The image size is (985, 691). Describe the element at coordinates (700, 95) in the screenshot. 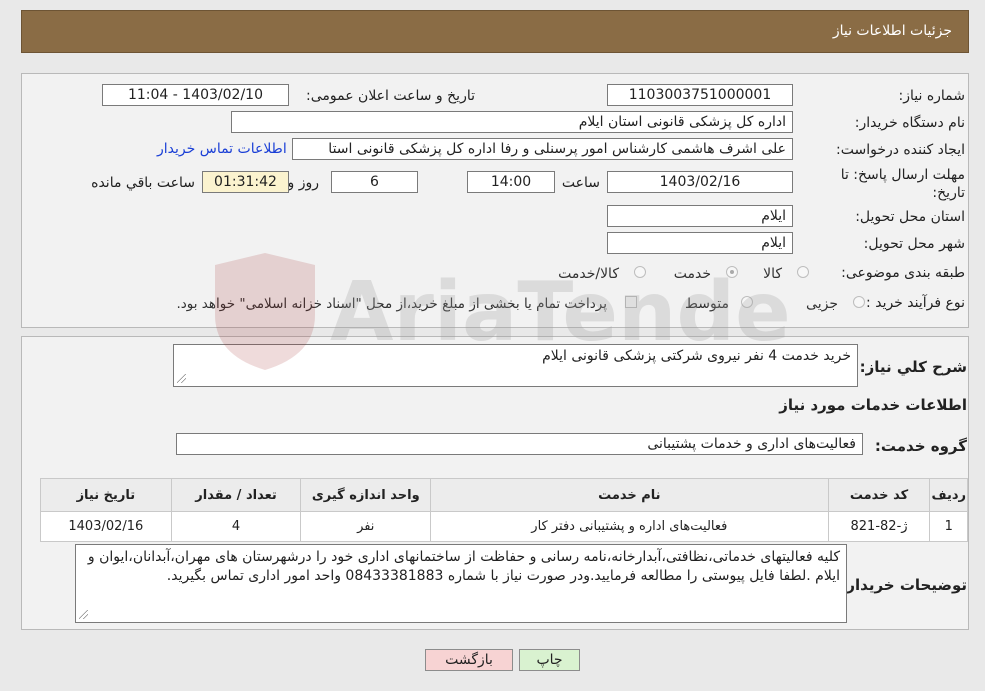

I see `need-number-field: 1103003751000001` at that location.